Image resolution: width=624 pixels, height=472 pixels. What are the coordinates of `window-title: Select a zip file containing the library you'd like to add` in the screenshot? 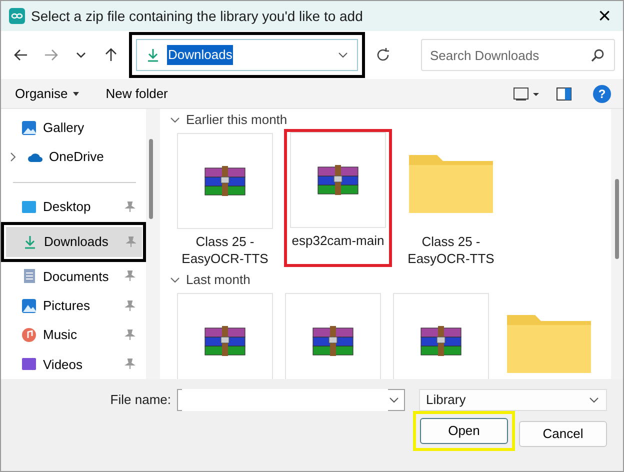 It's located at (197, 16).